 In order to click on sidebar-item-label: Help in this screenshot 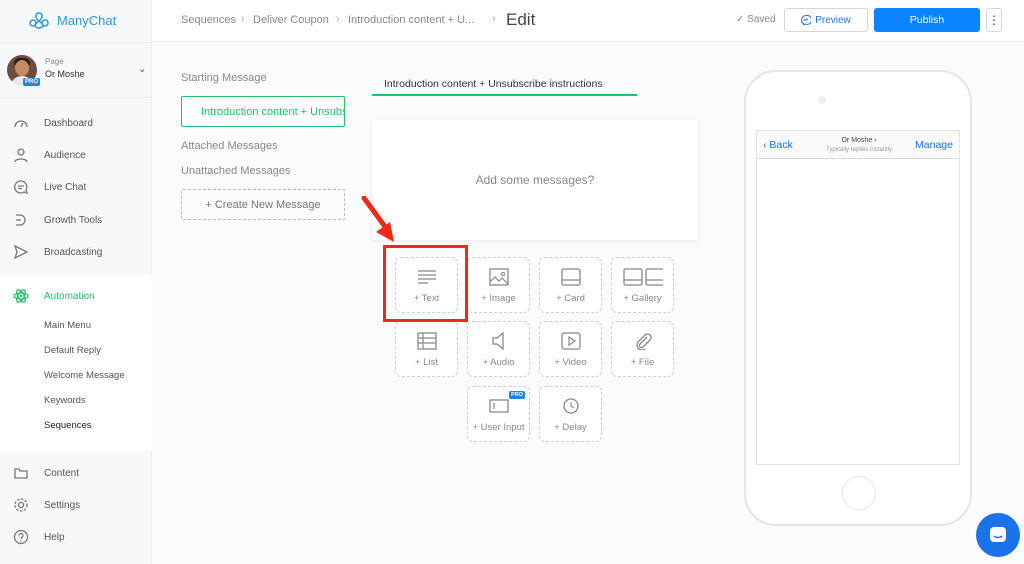, I will do `click(54, 537)`.